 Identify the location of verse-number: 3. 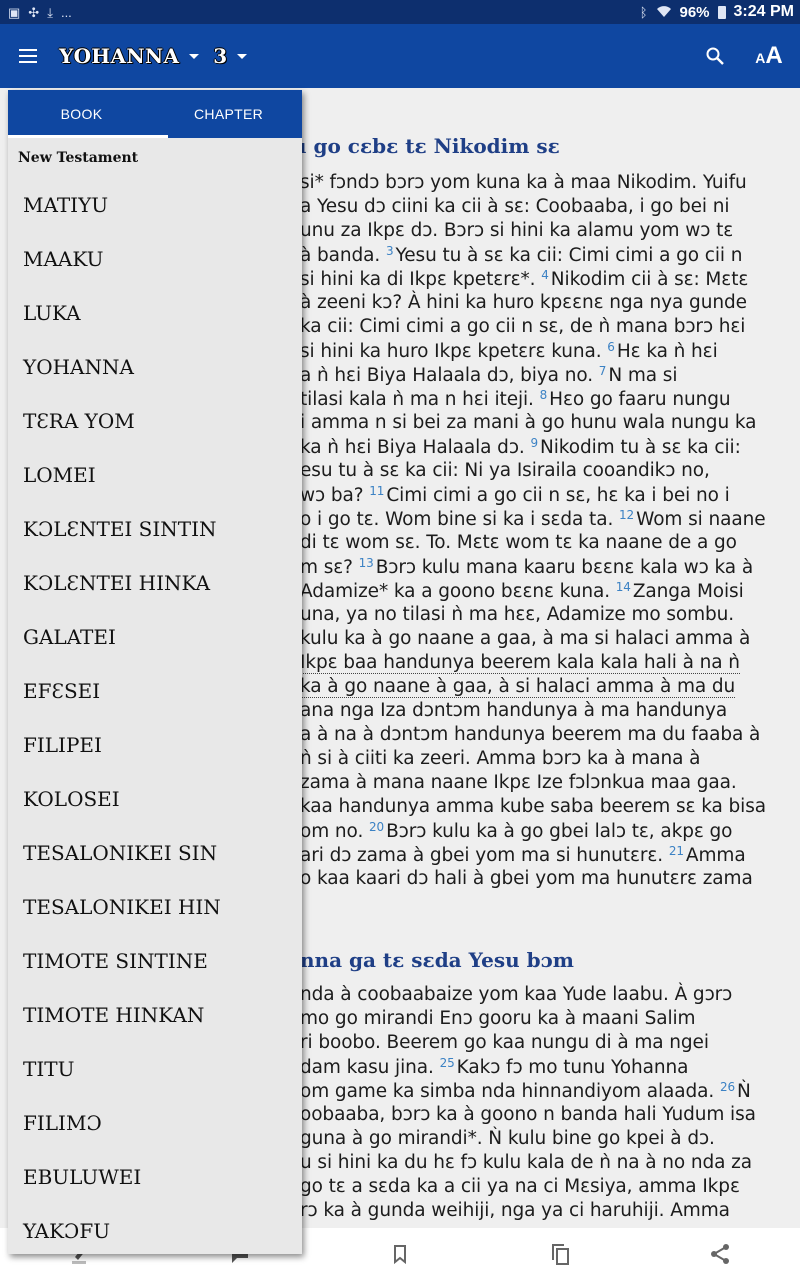
(390, 251).